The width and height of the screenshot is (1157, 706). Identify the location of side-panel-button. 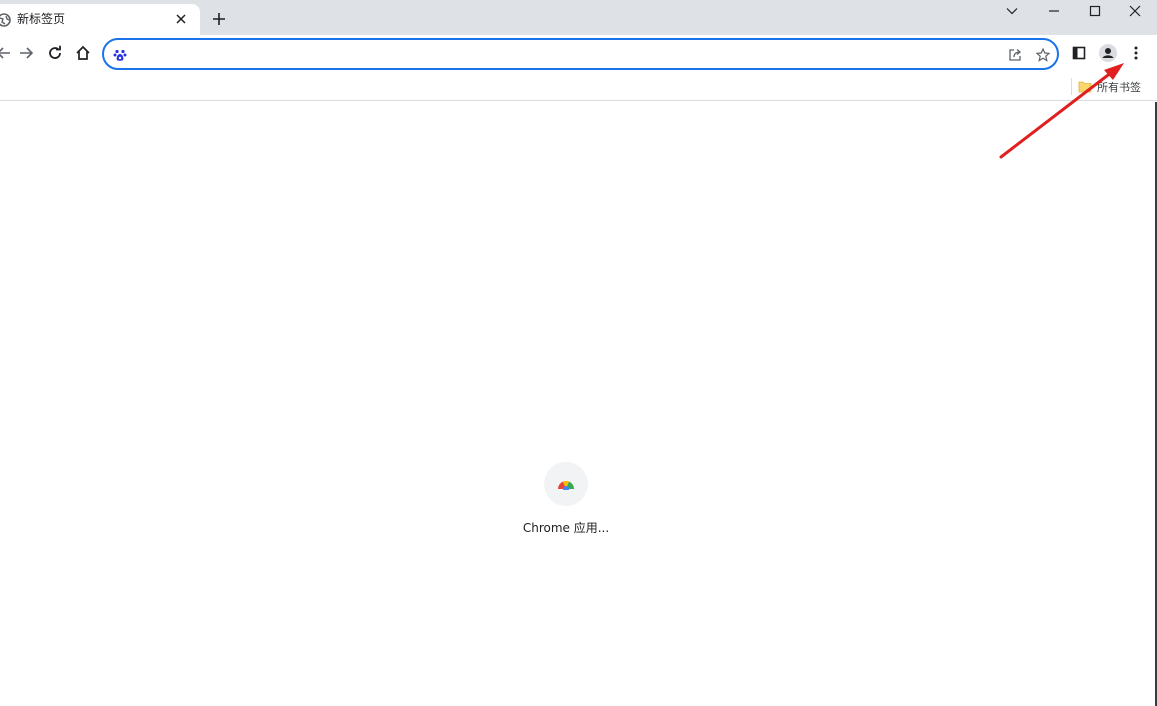
(1079, 53).